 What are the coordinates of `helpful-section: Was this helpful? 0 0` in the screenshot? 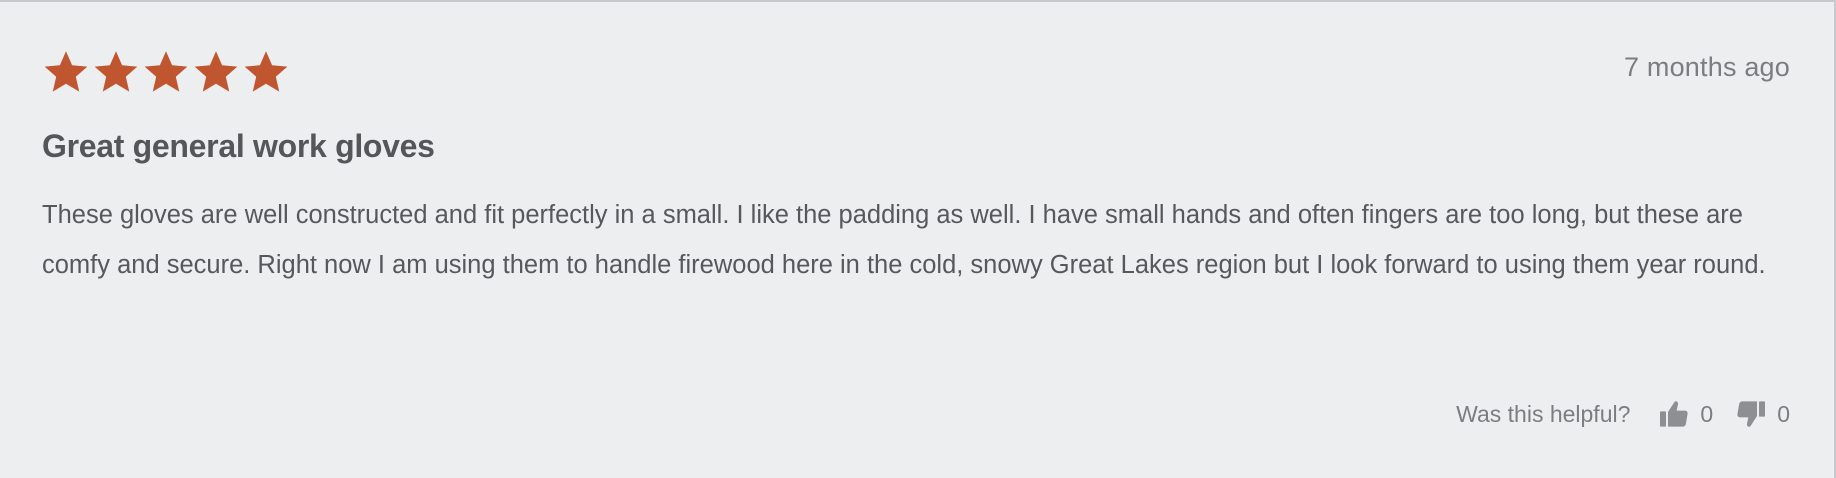 It's located at (1623, 414).